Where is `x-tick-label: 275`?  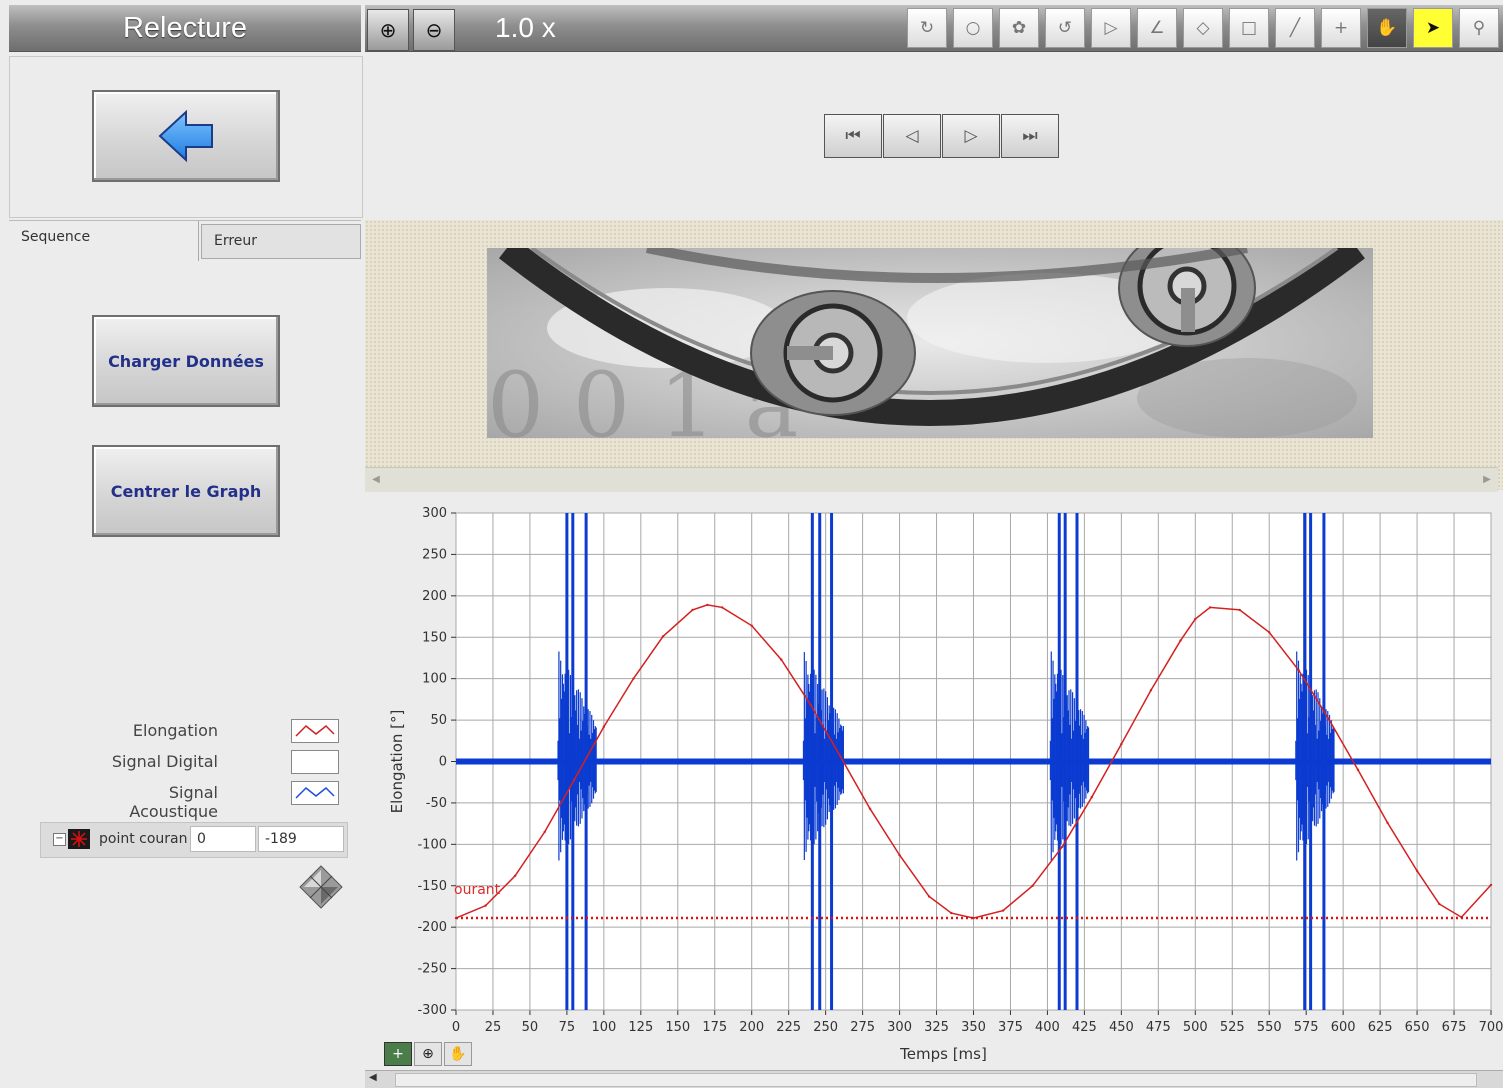 x-tick-label: 275 is located at coordinates (862, 1027).